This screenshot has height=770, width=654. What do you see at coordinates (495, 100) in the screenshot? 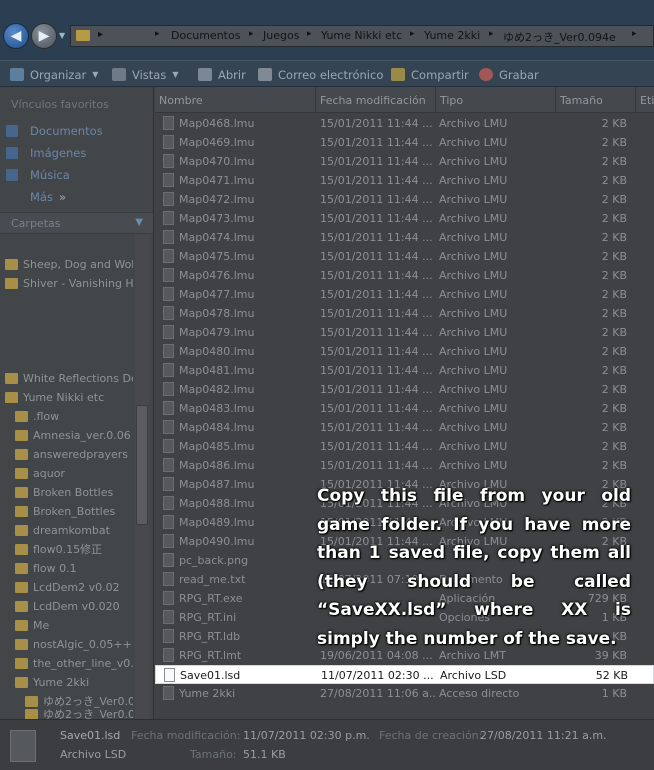
I see `column-type: Tipo` at bounding box center [495, 100].